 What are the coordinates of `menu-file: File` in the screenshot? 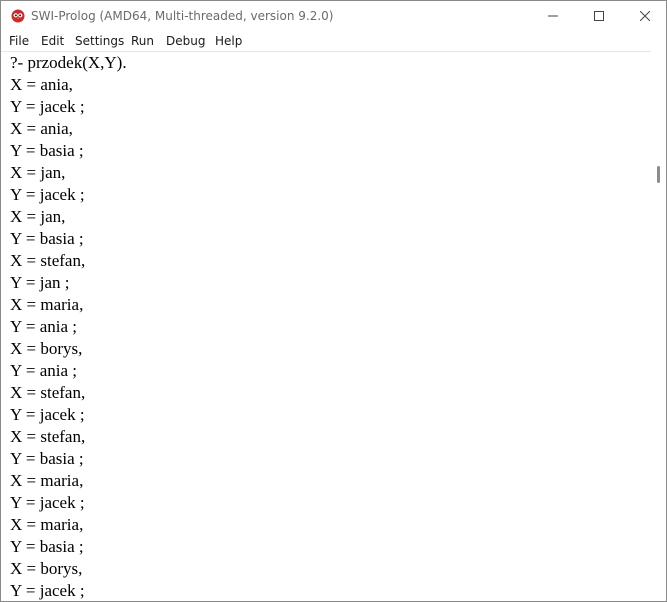 It's located at (19, 41).